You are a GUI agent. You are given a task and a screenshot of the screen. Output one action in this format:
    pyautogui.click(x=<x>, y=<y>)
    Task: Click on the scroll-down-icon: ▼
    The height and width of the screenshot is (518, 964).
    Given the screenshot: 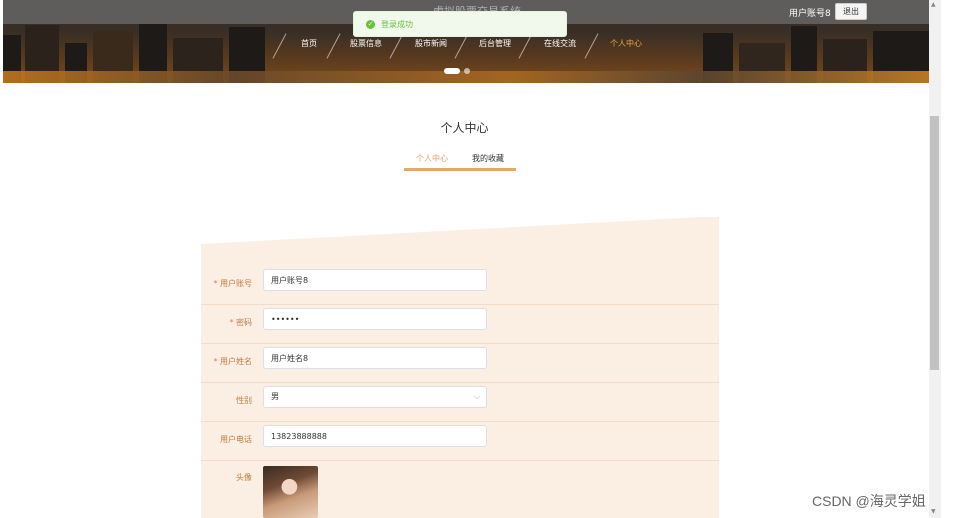 What is the action you would take?
    pyautogui.click(x=933, y=511)
    